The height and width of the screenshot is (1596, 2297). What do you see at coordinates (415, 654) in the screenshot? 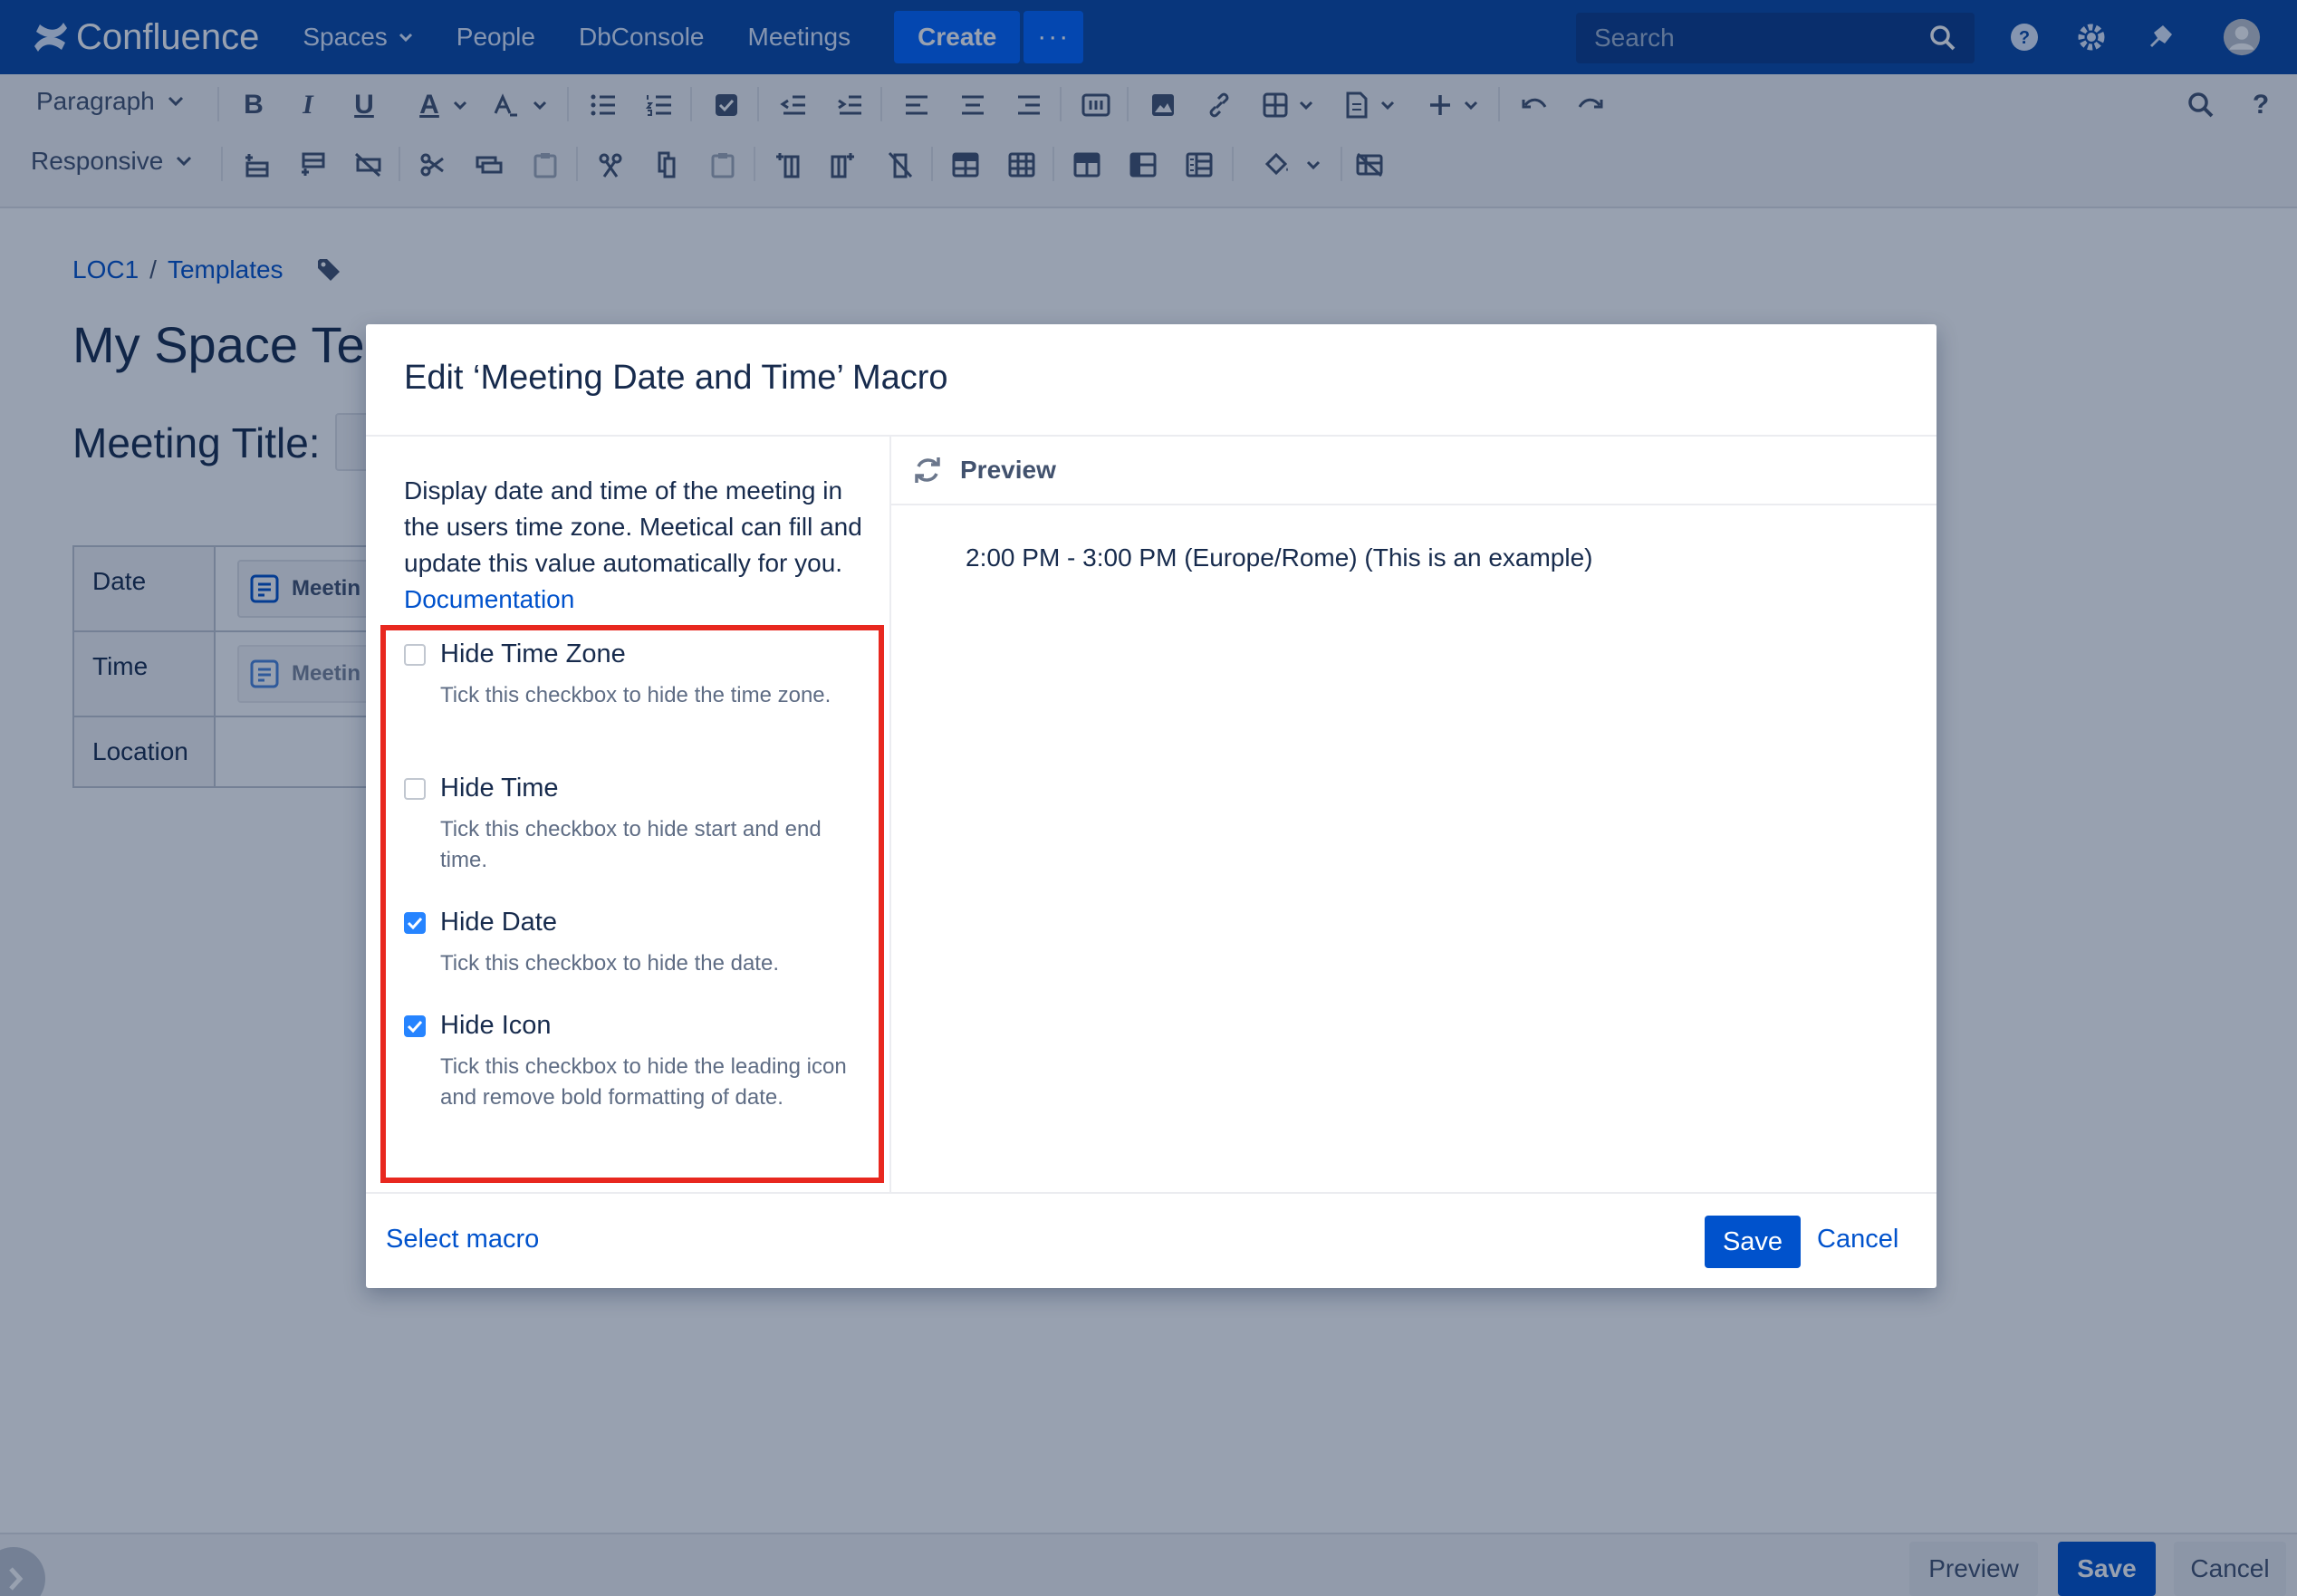
I see `hide-time-zone-checkbox` at bounding box center [415, 654].